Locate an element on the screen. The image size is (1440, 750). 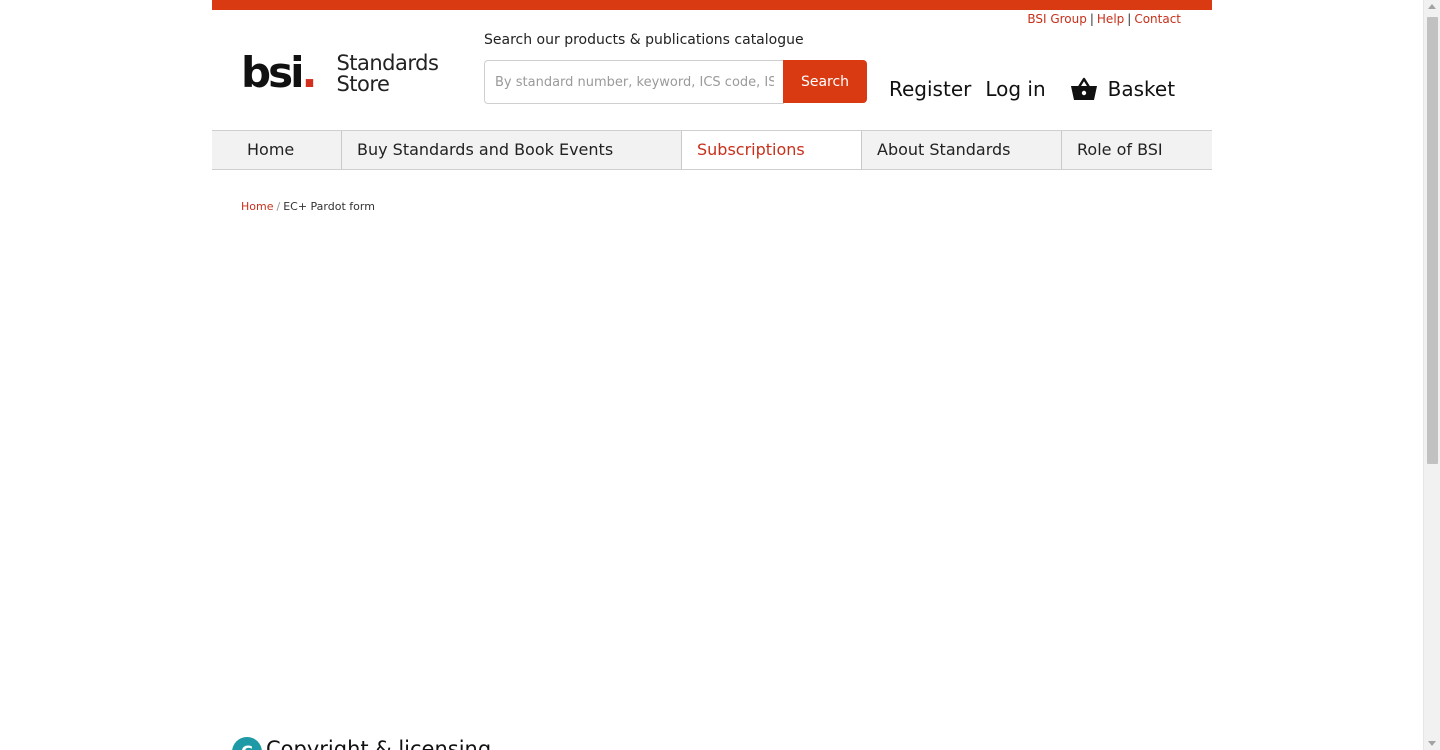
logo-store-line2: Store is located at coordinates (363, 84).